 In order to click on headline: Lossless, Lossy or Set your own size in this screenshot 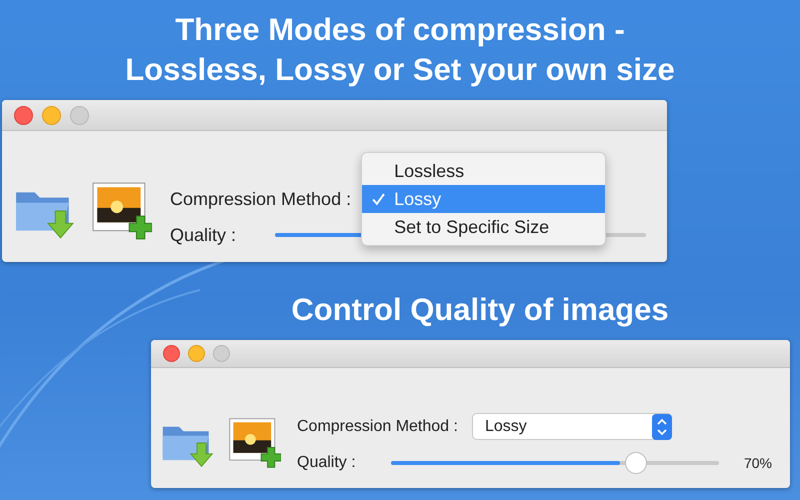, I will do `click(400, 70)`.